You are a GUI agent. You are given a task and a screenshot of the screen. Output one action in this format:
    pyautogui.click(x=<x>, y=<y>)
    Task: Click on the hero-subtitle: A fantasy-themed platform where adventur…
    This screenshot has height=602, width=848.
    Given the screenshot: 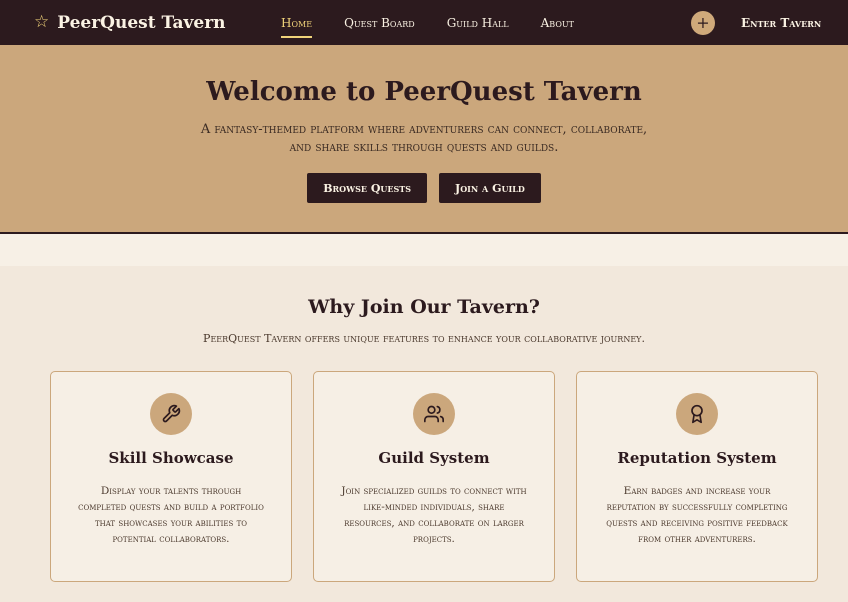 What is the action you would take?
    pyautogui.click(x=424, y=138)
    